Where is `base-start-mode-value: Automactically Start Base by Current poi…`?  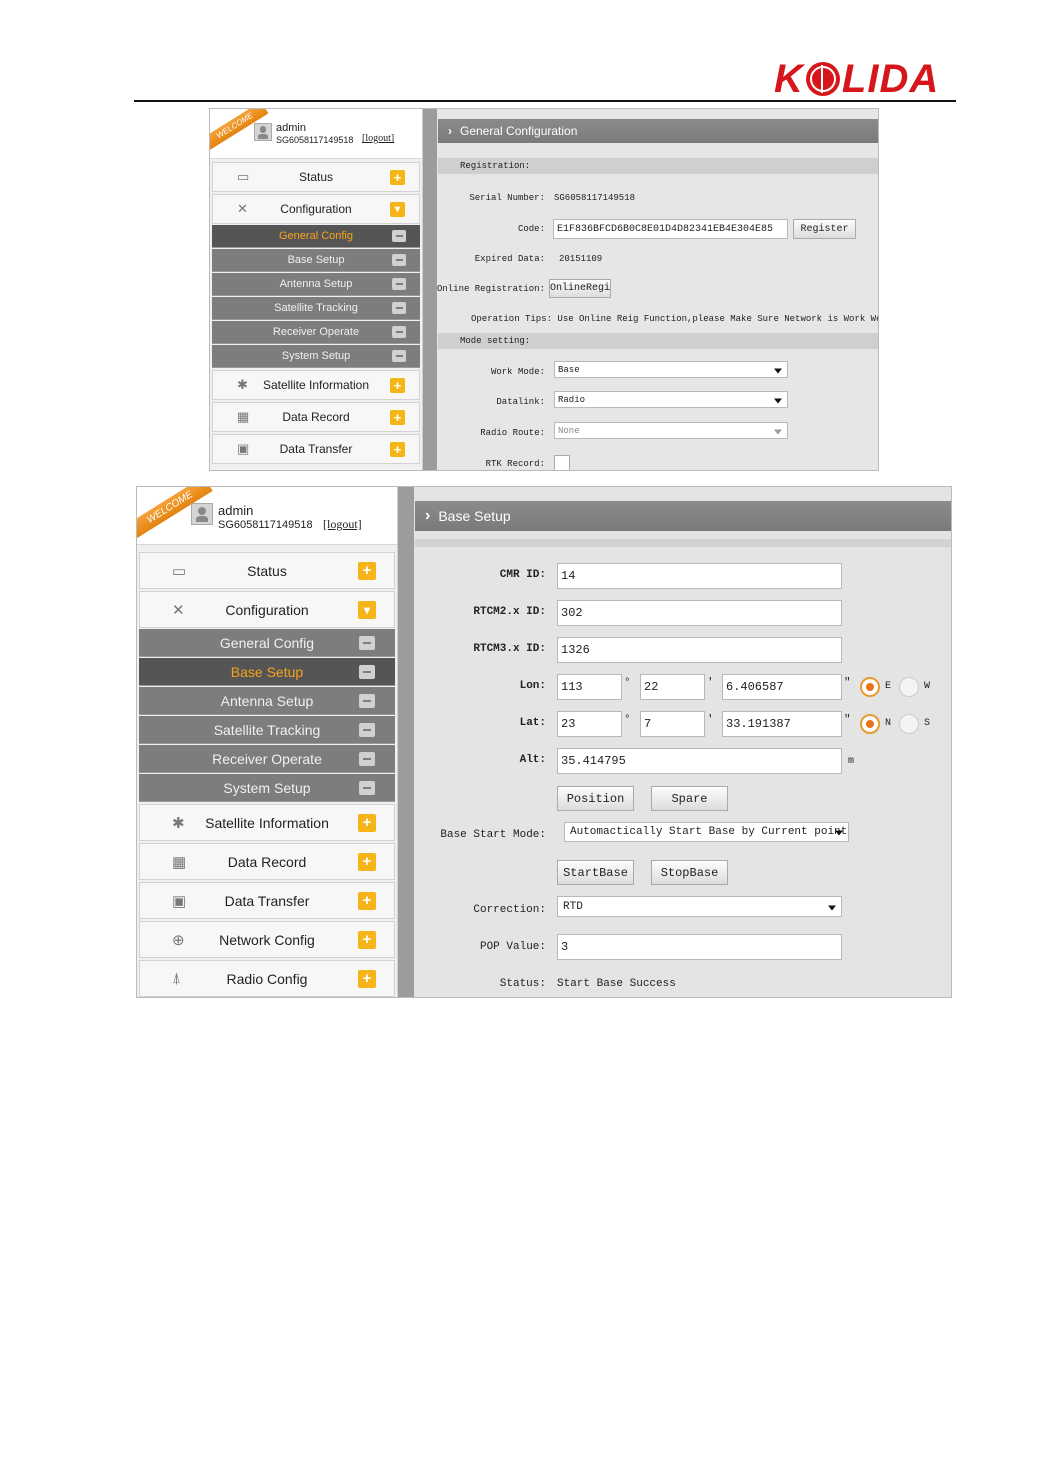
base-start-mode-value: Automactically Start Base by Current poi… is located at coordinates (709, 832).